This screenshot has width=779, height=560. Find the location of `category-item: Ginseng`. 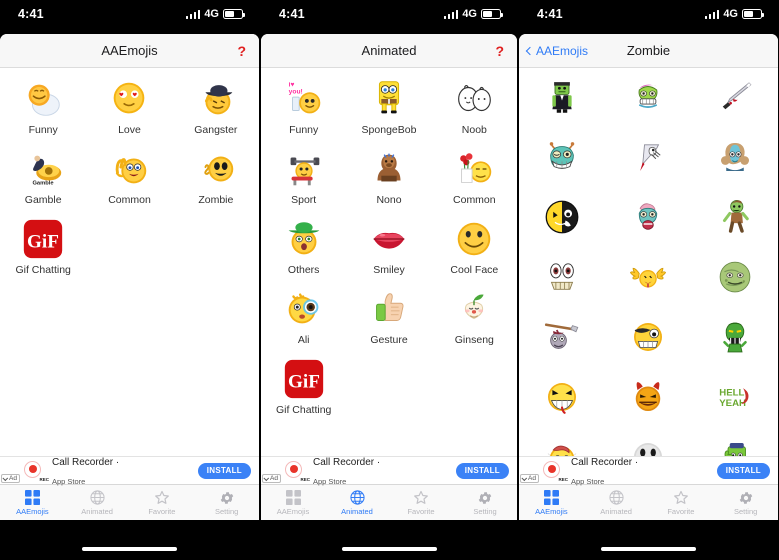

category-item: Ginseng is located at coordinates (474, 315).